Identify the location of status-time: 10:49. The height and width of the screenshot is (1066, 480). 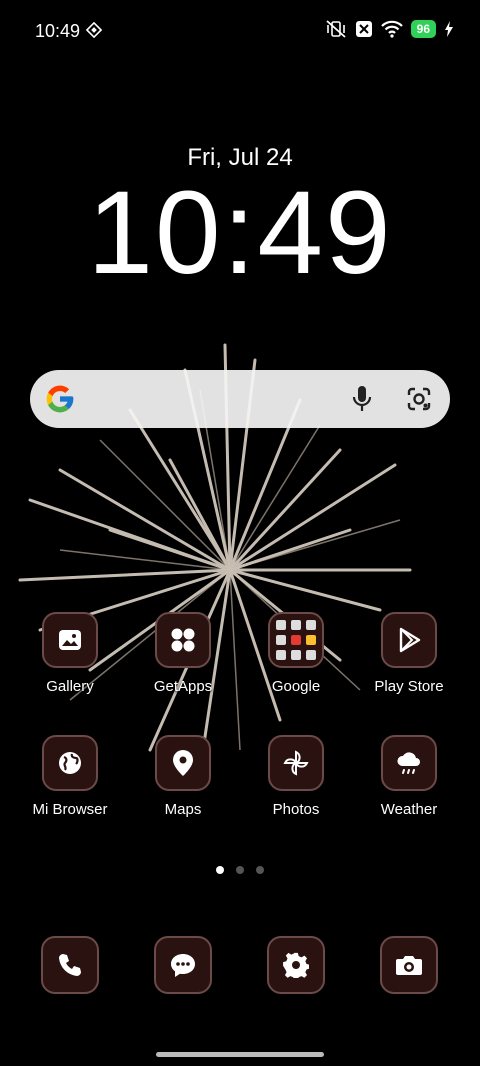
(58, 31).